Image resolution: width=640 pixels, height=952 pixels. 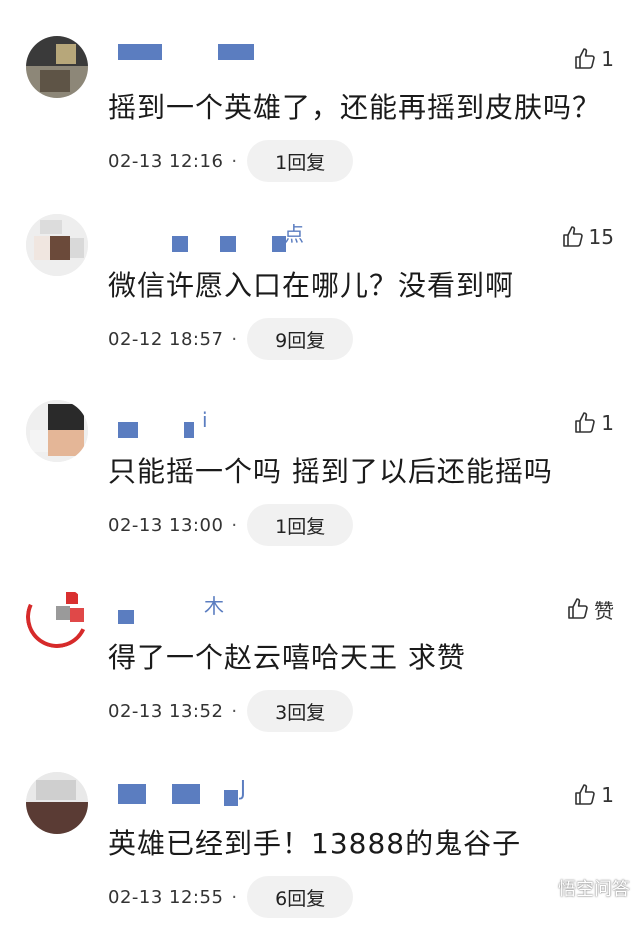 What do you see at coordinates (355, 107) in the screenshot?
I see `comment-text: 摇到一个英雄了，还能再摇到皮肤吗？` at bounding box center [355, 107].